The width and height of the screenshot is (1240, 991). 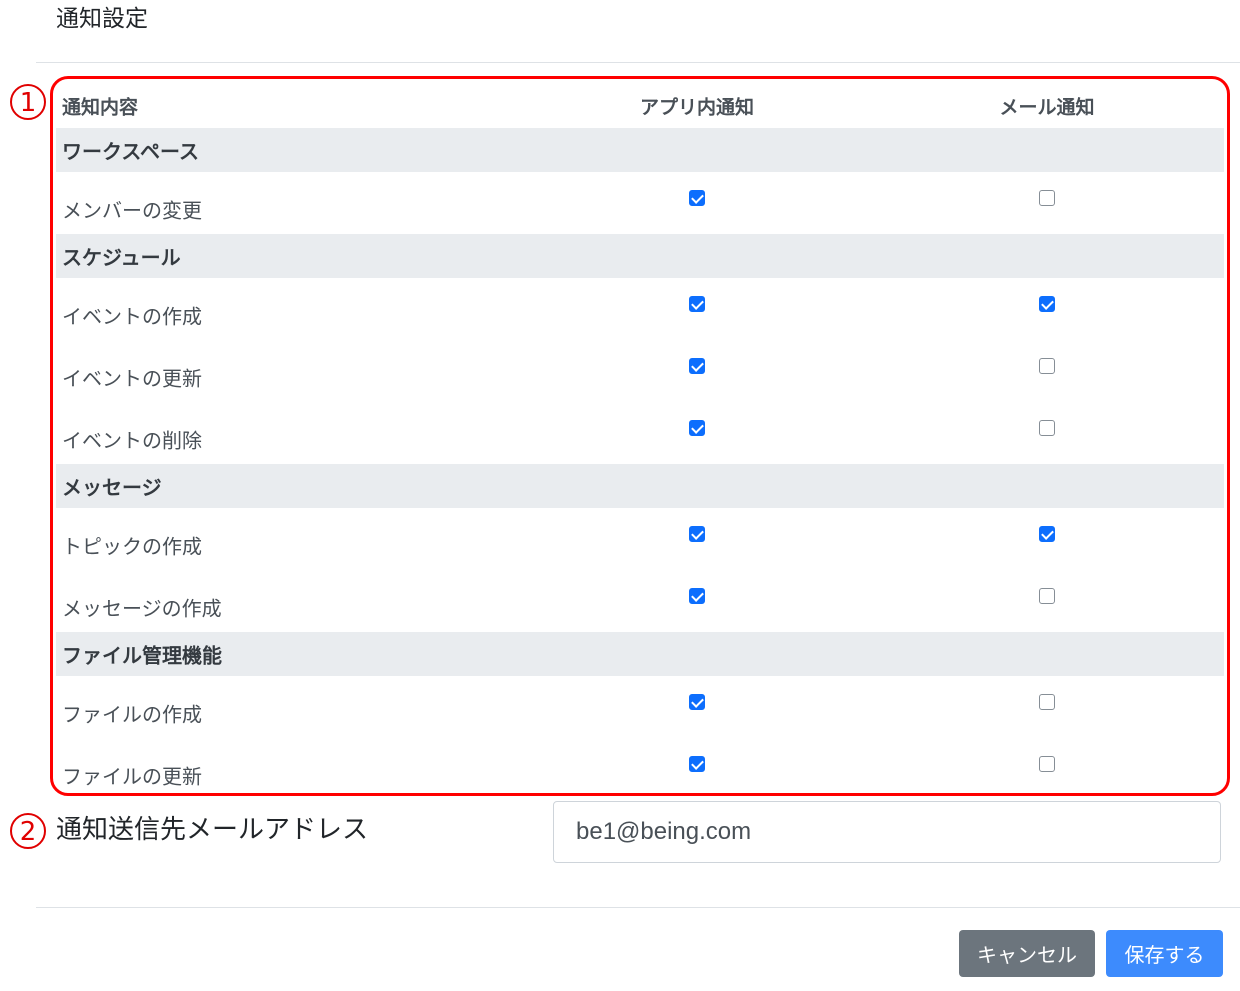 I want to click on table-header-row: 通知内容 アプリ内通知 メール通知, so click(x=640, y=104).